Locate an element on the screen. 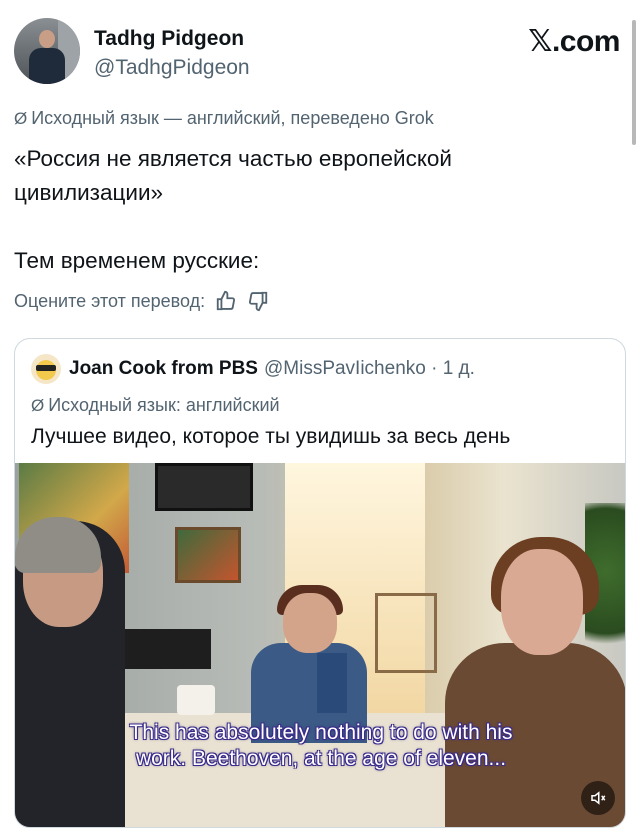  author-avatar is located at coordinates (47, 51).